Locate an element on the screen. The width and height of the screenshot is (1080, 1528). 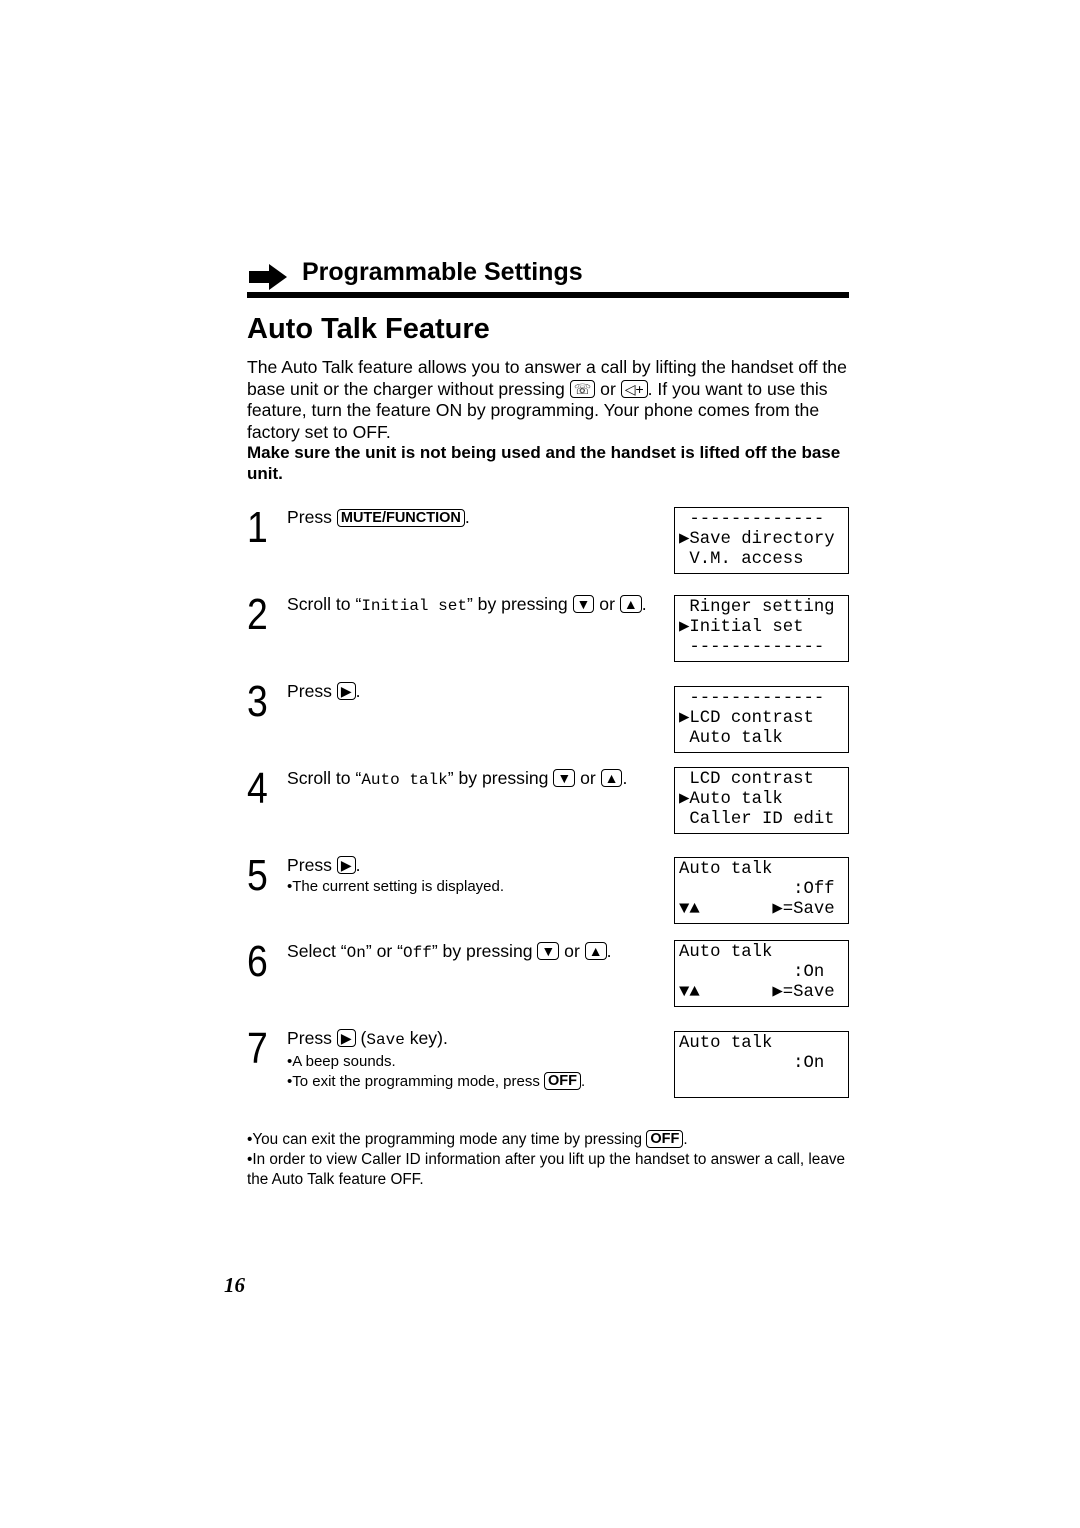
lcd-line: LCD contrast is located at coordinates (746, 779).